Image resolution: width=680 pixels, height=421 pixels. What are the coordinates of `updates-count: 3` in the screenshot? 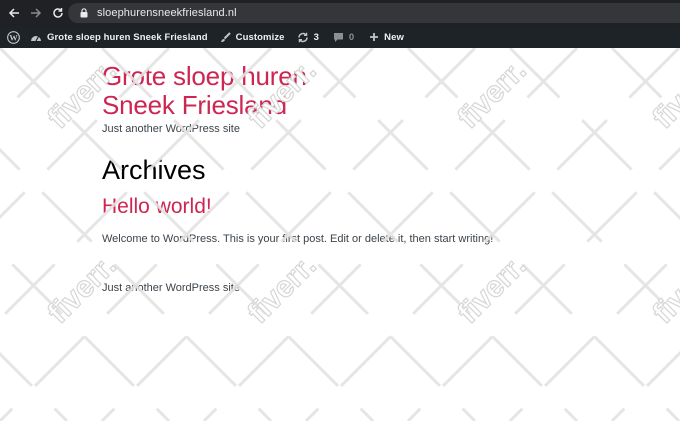 It's located at (316, 37).